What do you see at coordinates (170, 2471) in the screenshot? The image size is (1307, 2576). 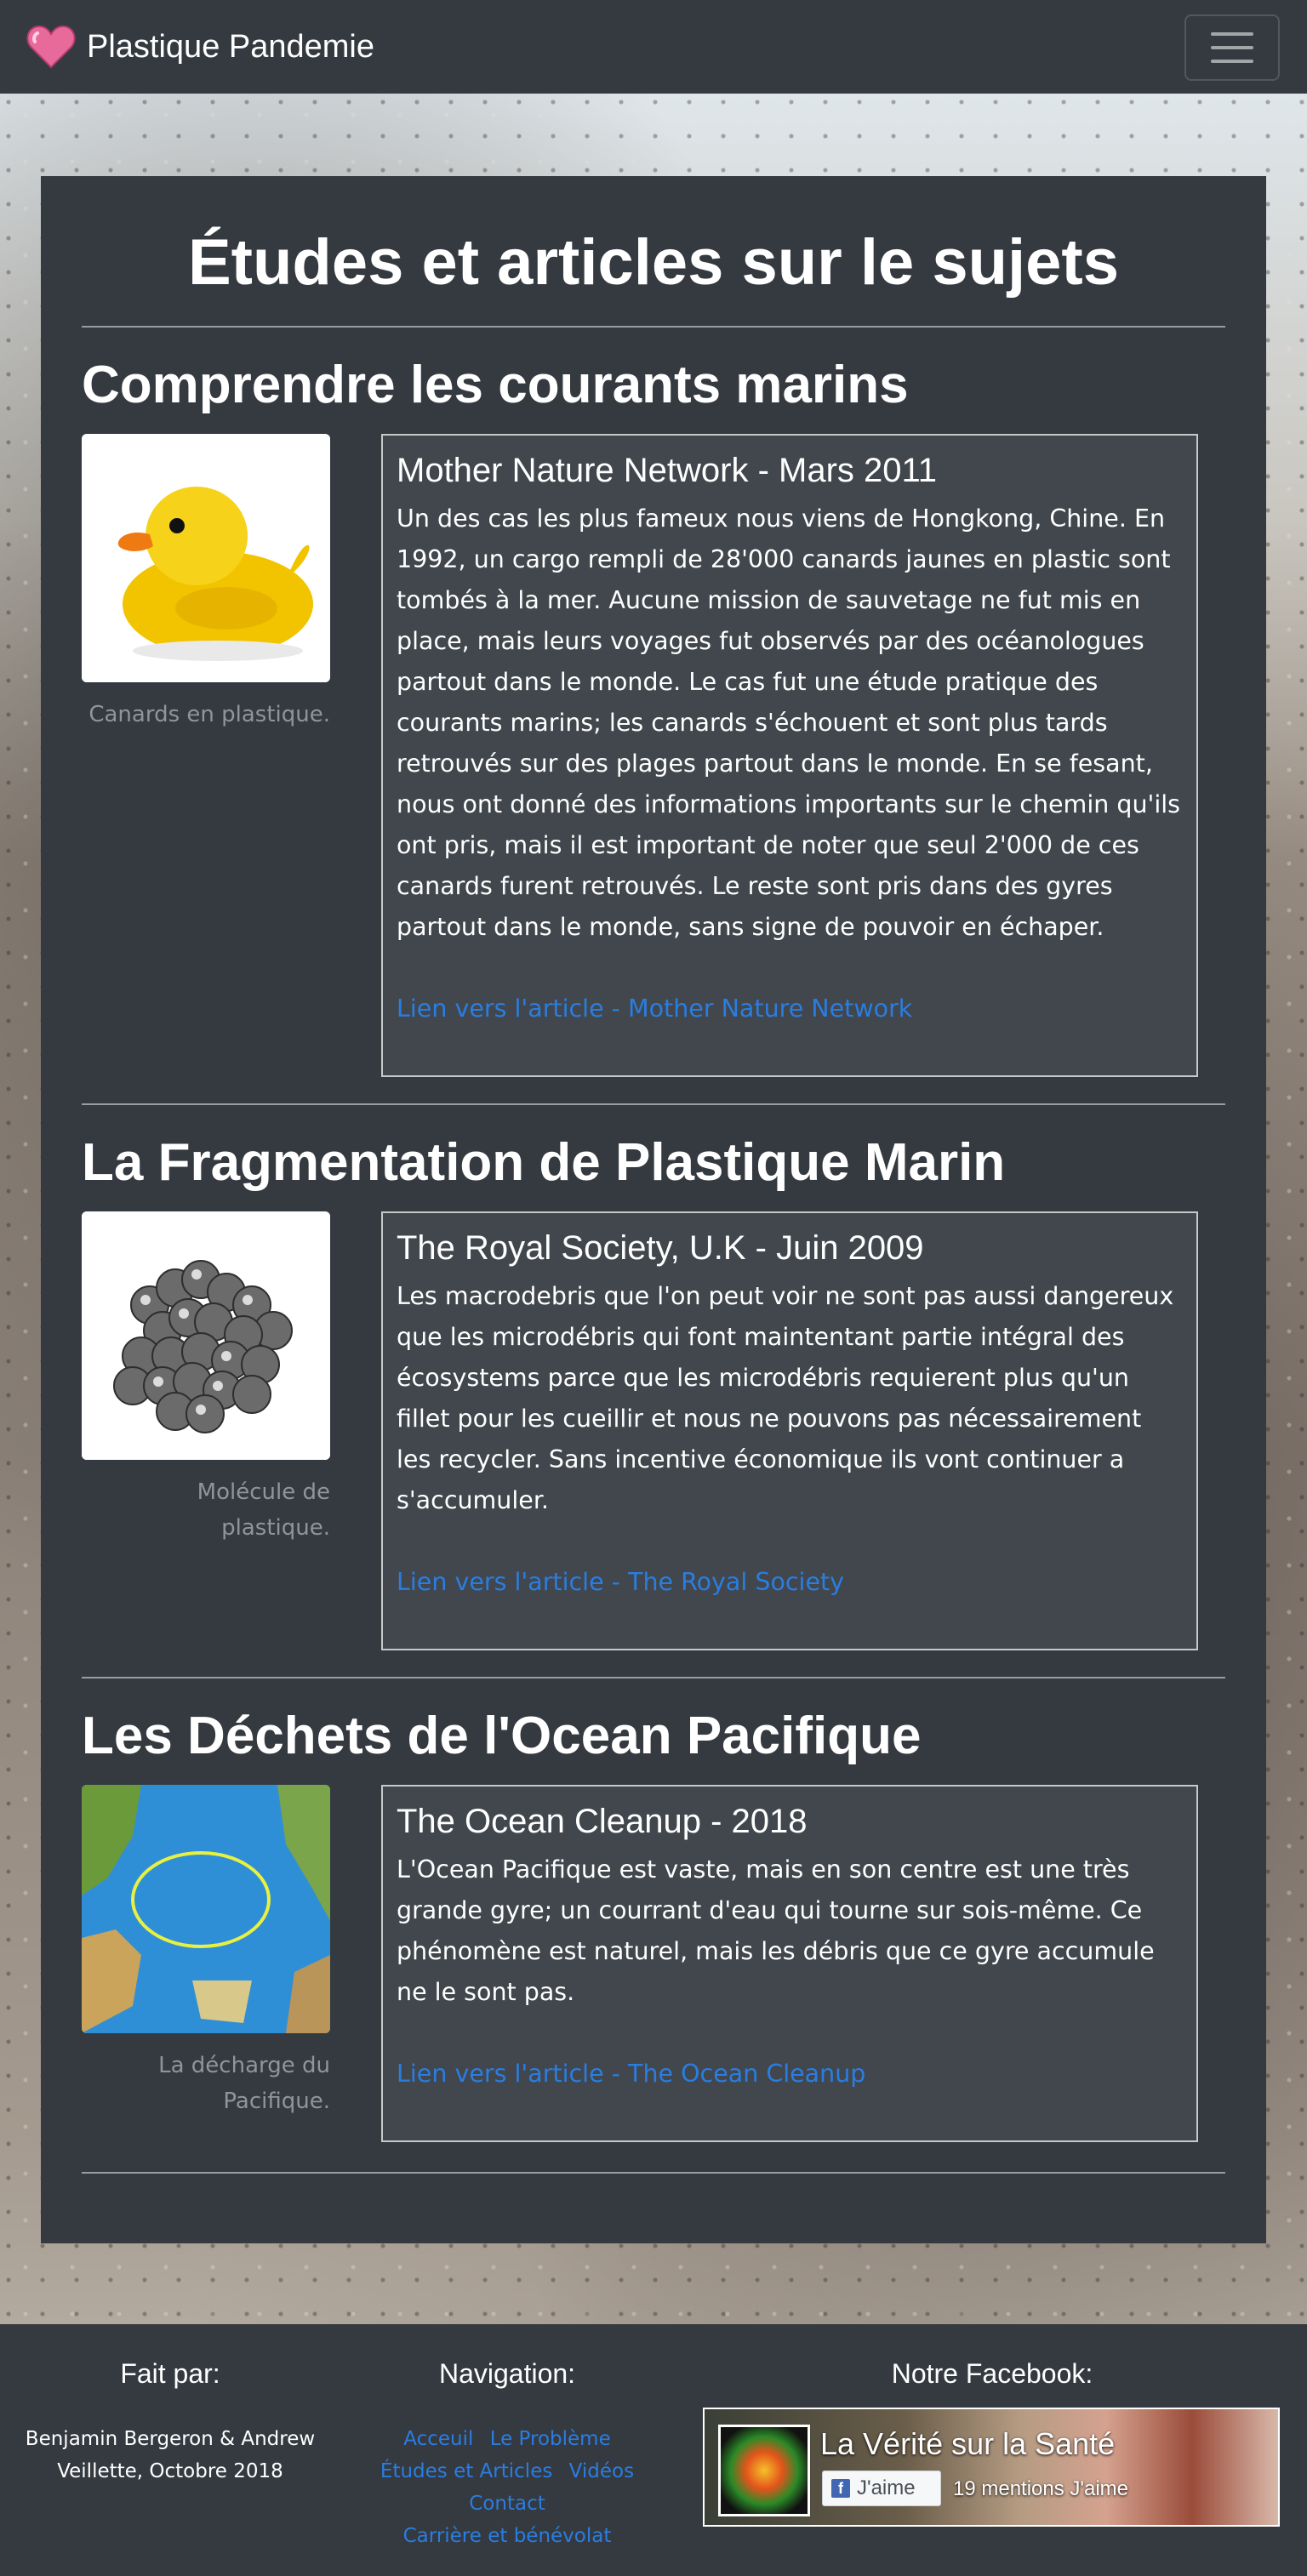 I see `authors-line: Veillette, Octobre 2018` at bounding box center [170, 2471].